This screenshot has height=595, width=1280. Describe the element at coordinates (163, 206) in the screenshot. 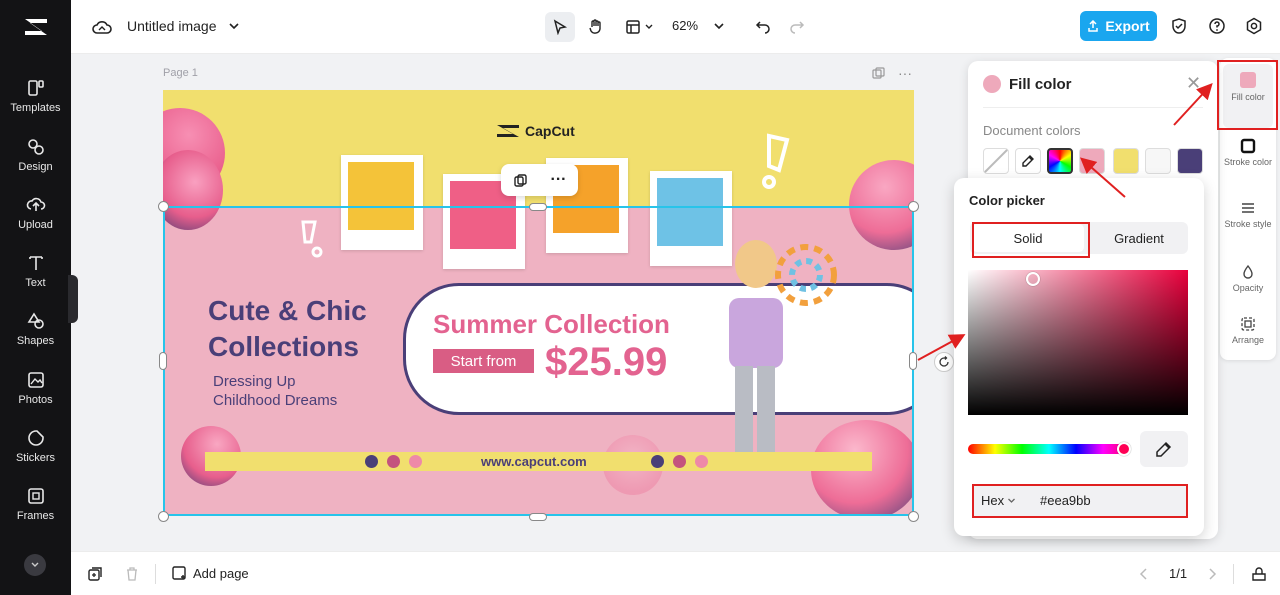

I see `resize-handle-top-left` at that location.